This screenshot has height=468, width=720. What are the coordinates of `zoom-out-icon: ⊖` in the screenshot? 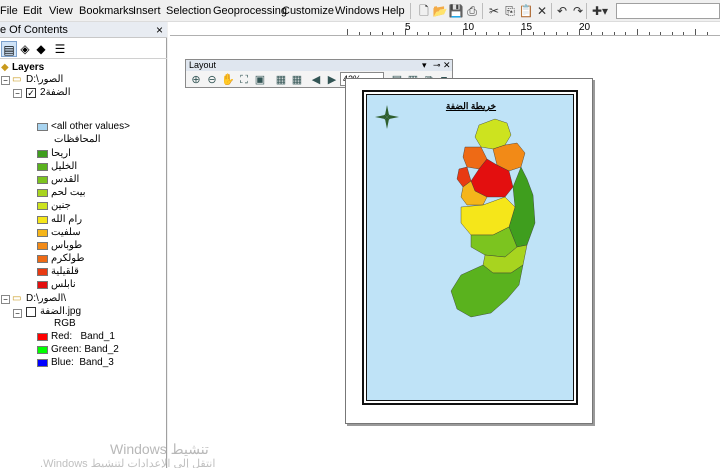 It's located at (212, 80).